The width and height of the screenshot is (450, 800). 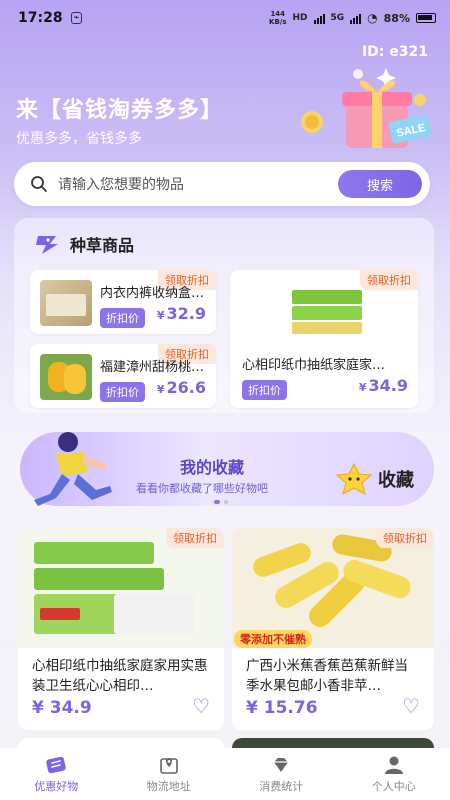 What do you see at coordinates (123, 376) in the screenshot?
I see `recommend-card: 领取折扣 福建漳州甜杨桃… 折扣价 ¥26.6` at bounding box center [123, 376].